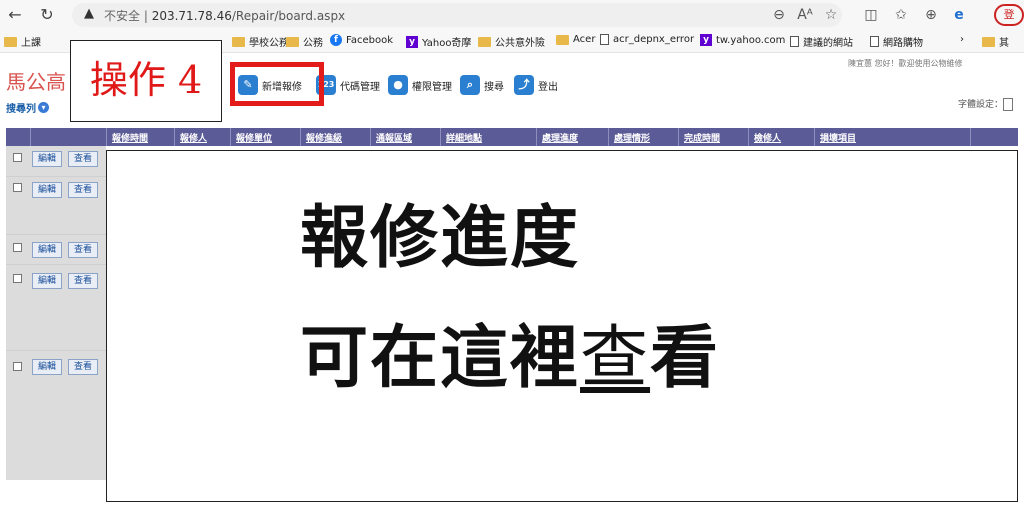 This screenshot has width=1024, height=511. I want to click on step-annotation: 操作 4, so click(146, 81).